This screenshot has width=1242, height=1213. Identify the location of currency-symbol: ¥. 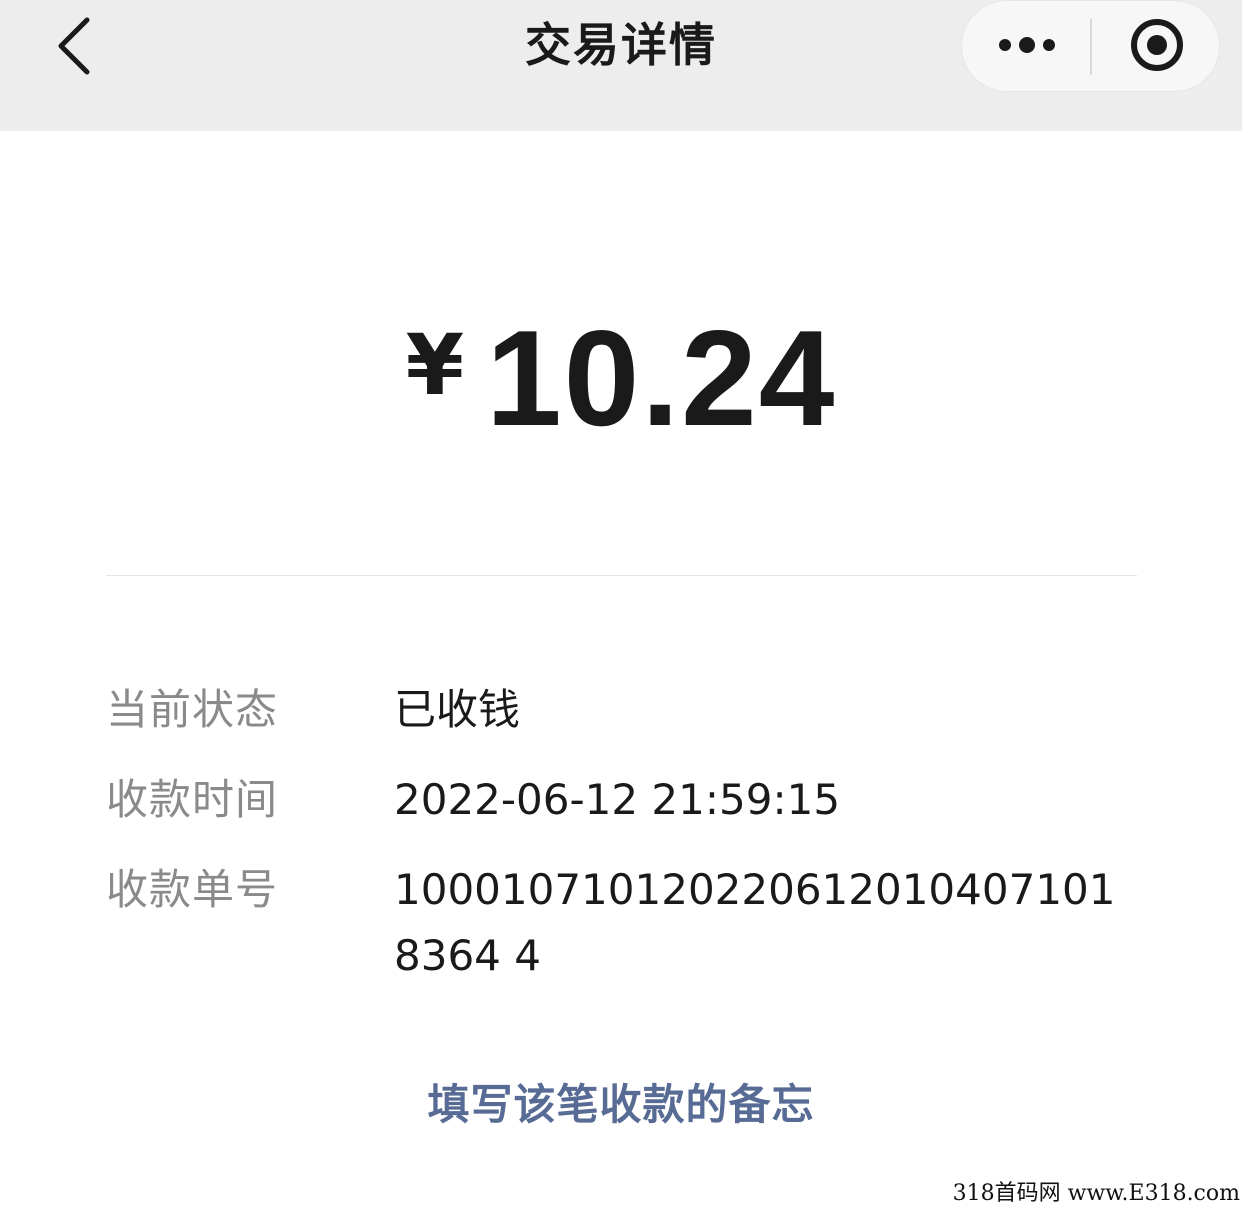
(435, 365).